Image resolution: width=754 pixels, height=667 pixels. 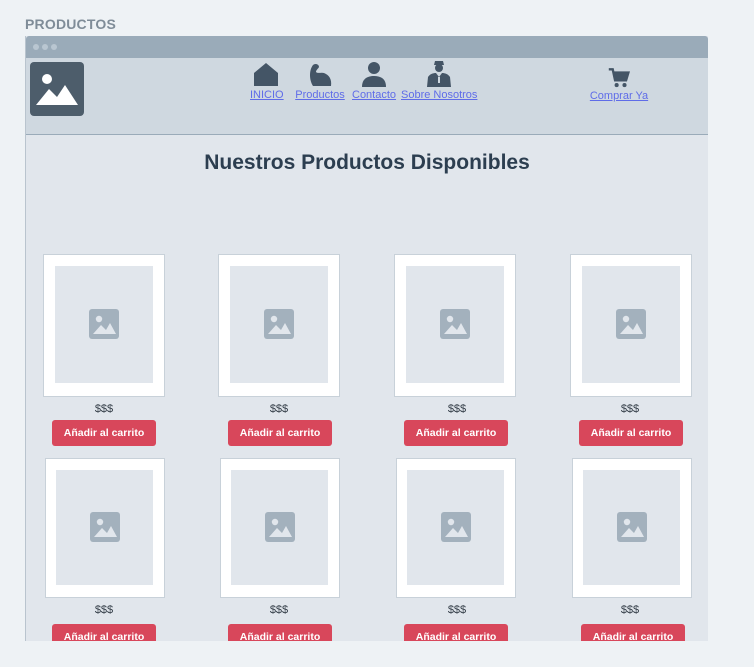 I want to click on nav-link-productos: Productos, so click(x=320, y=95).